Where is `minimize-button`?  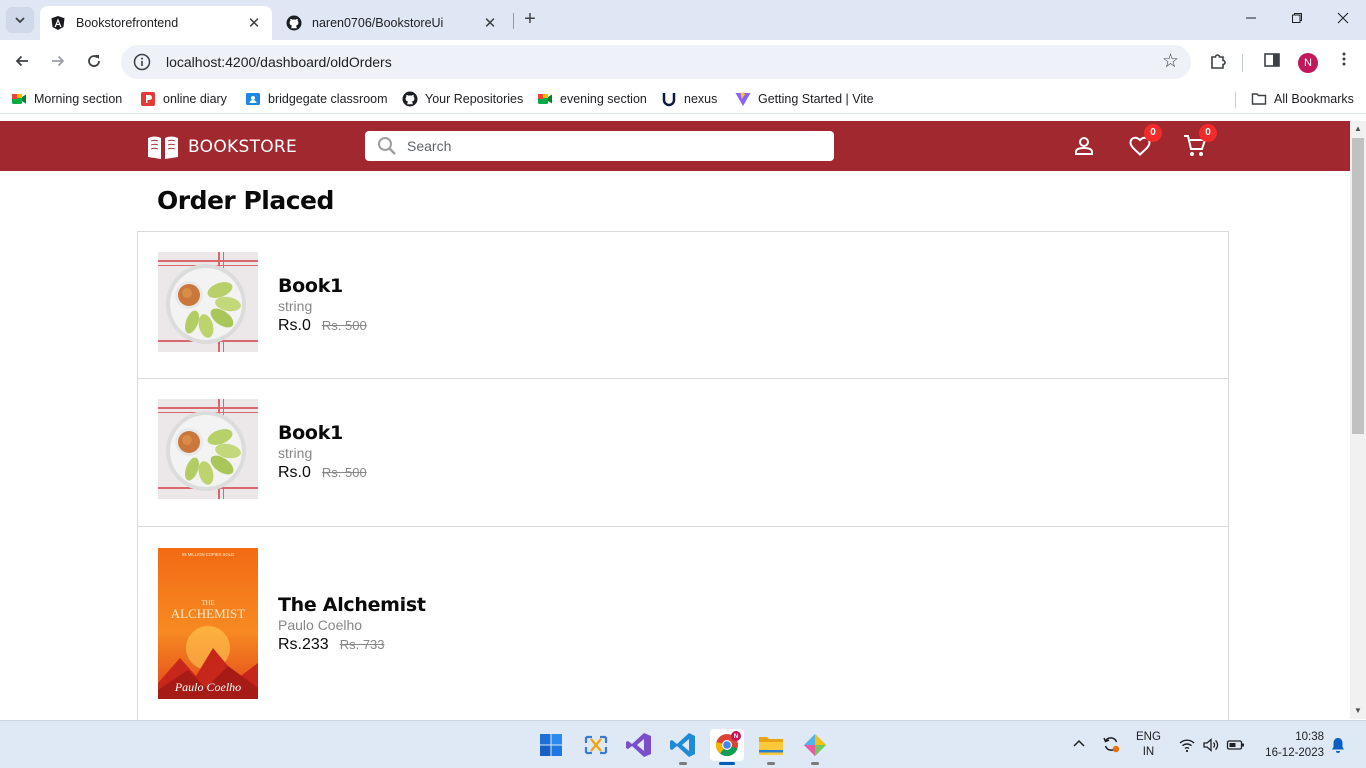
minimize-button is located at coordinates (1251, 20).